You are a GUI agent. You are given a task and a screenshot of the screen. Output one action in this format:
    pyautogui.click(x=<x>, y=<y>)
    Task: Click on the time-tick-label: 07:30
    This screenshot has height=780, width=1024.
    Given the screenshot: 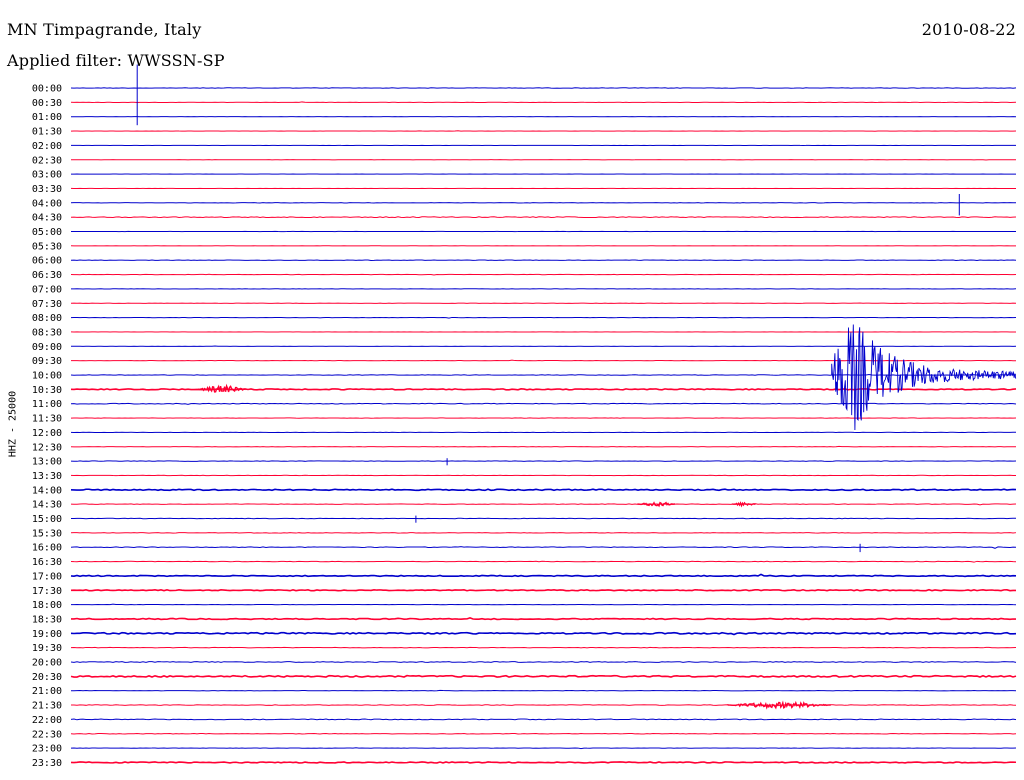 What is the action you would take?
    pyautogui.click(x=47, y=304)
    